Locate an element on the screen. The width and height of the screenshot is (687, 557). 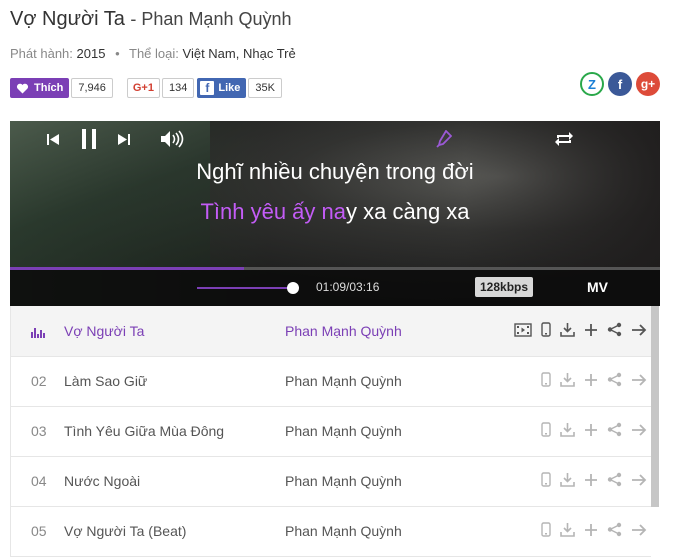
playlist-row: Vợ Người Ta Phan Mạnh Quỳnh is located at coordinates (331, 331).